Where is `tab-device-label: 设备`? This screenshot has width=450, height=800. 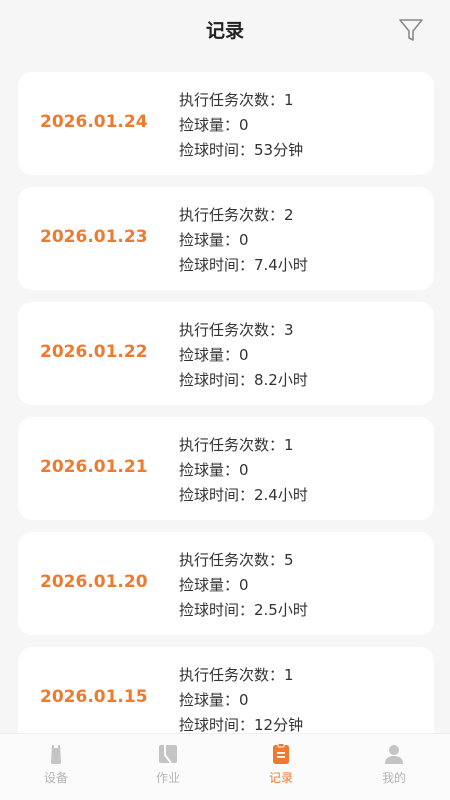 tab-device-label: 设备 is located at coordinates (55, 778).